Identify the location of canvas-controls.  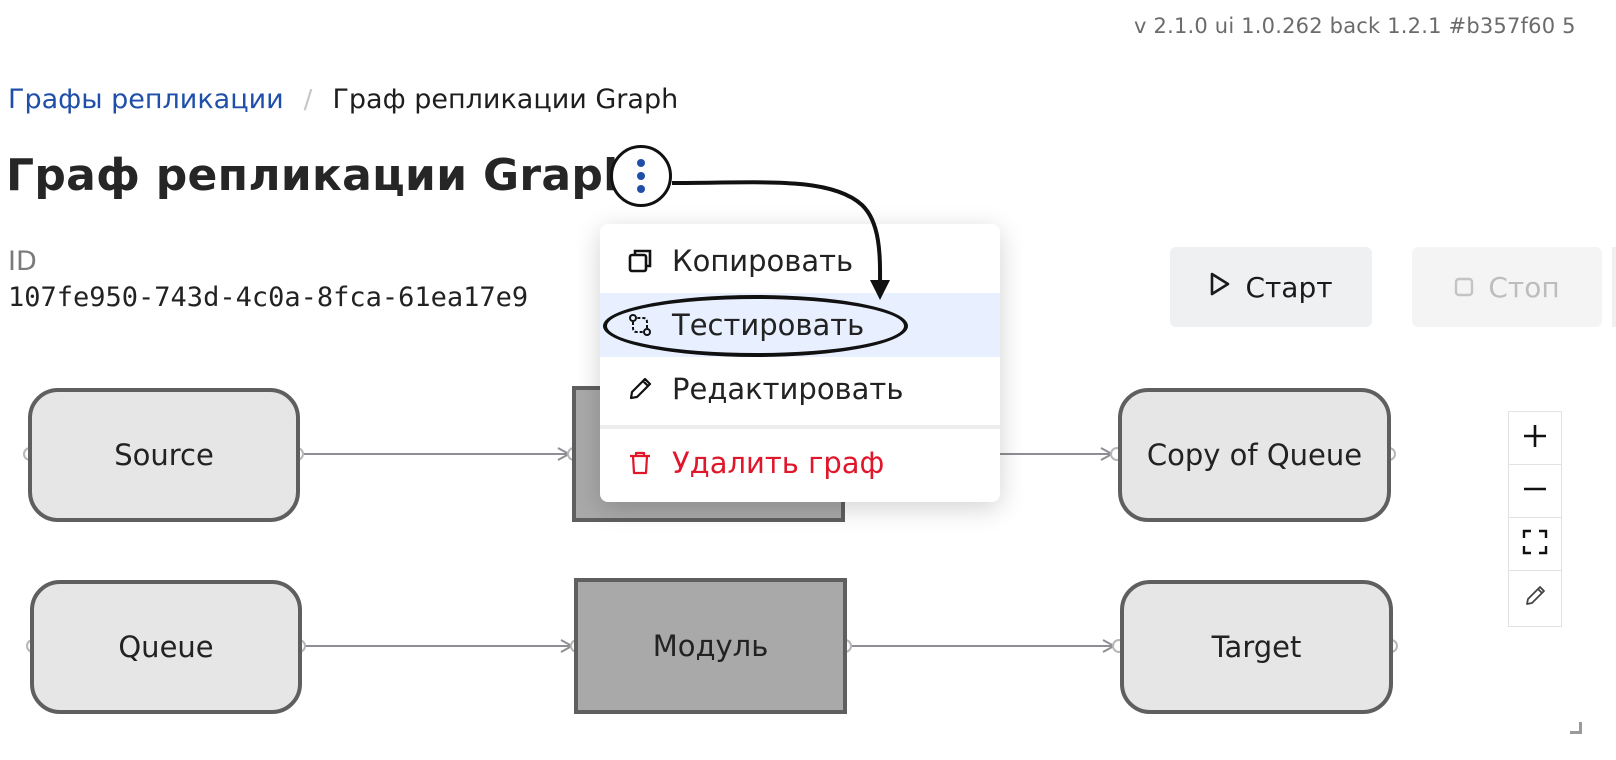
(1535, 519).